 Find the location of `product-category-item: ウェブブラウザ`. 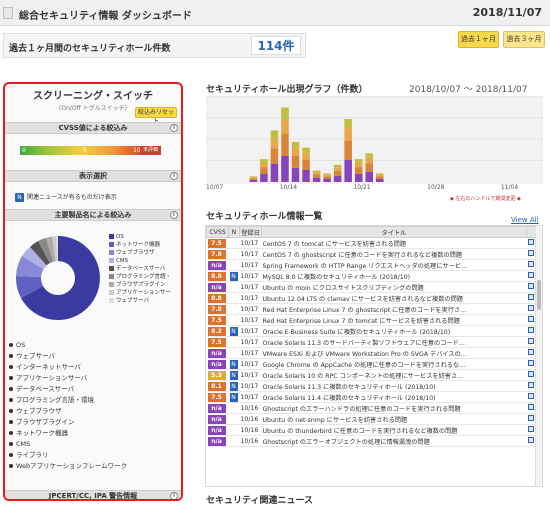

product-category-item: ウェブブラウザ is located at coordinates (94, 411).